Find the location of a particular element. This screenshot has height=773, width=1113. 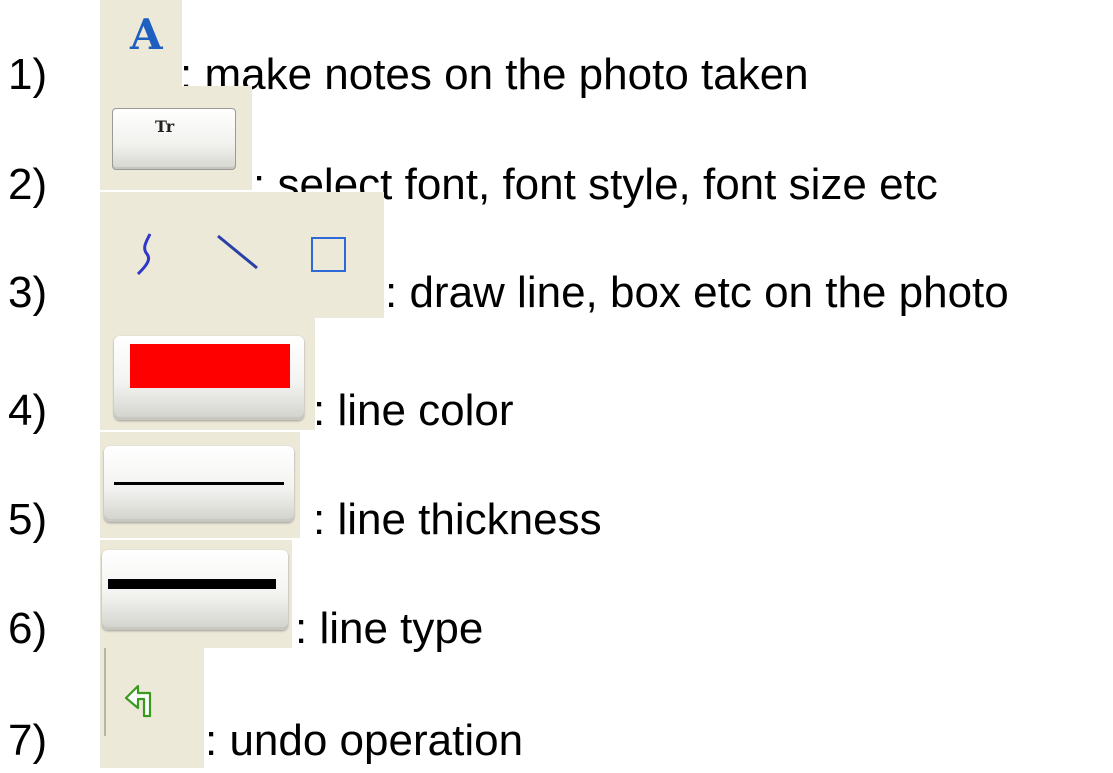

straight-line-icon is located at coordinates (237, 252).